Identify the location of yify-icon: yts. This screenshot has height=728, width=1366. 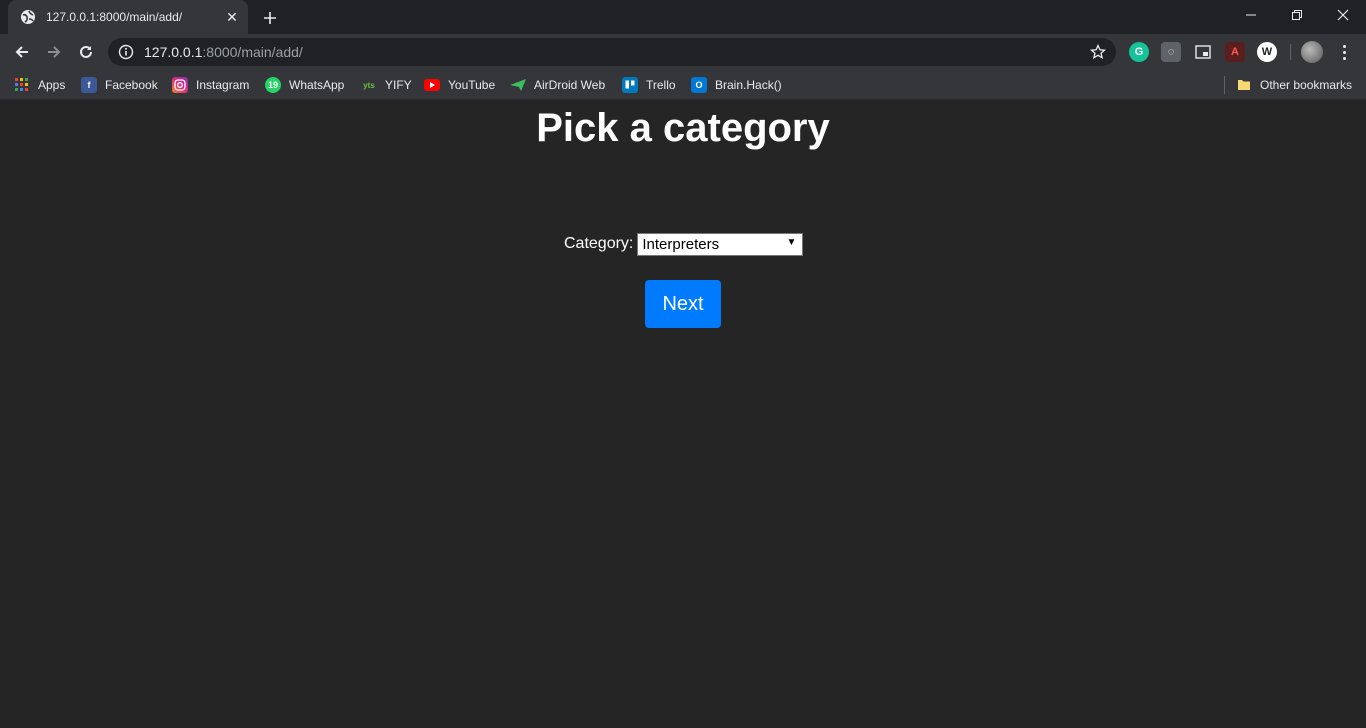
(369, 85).